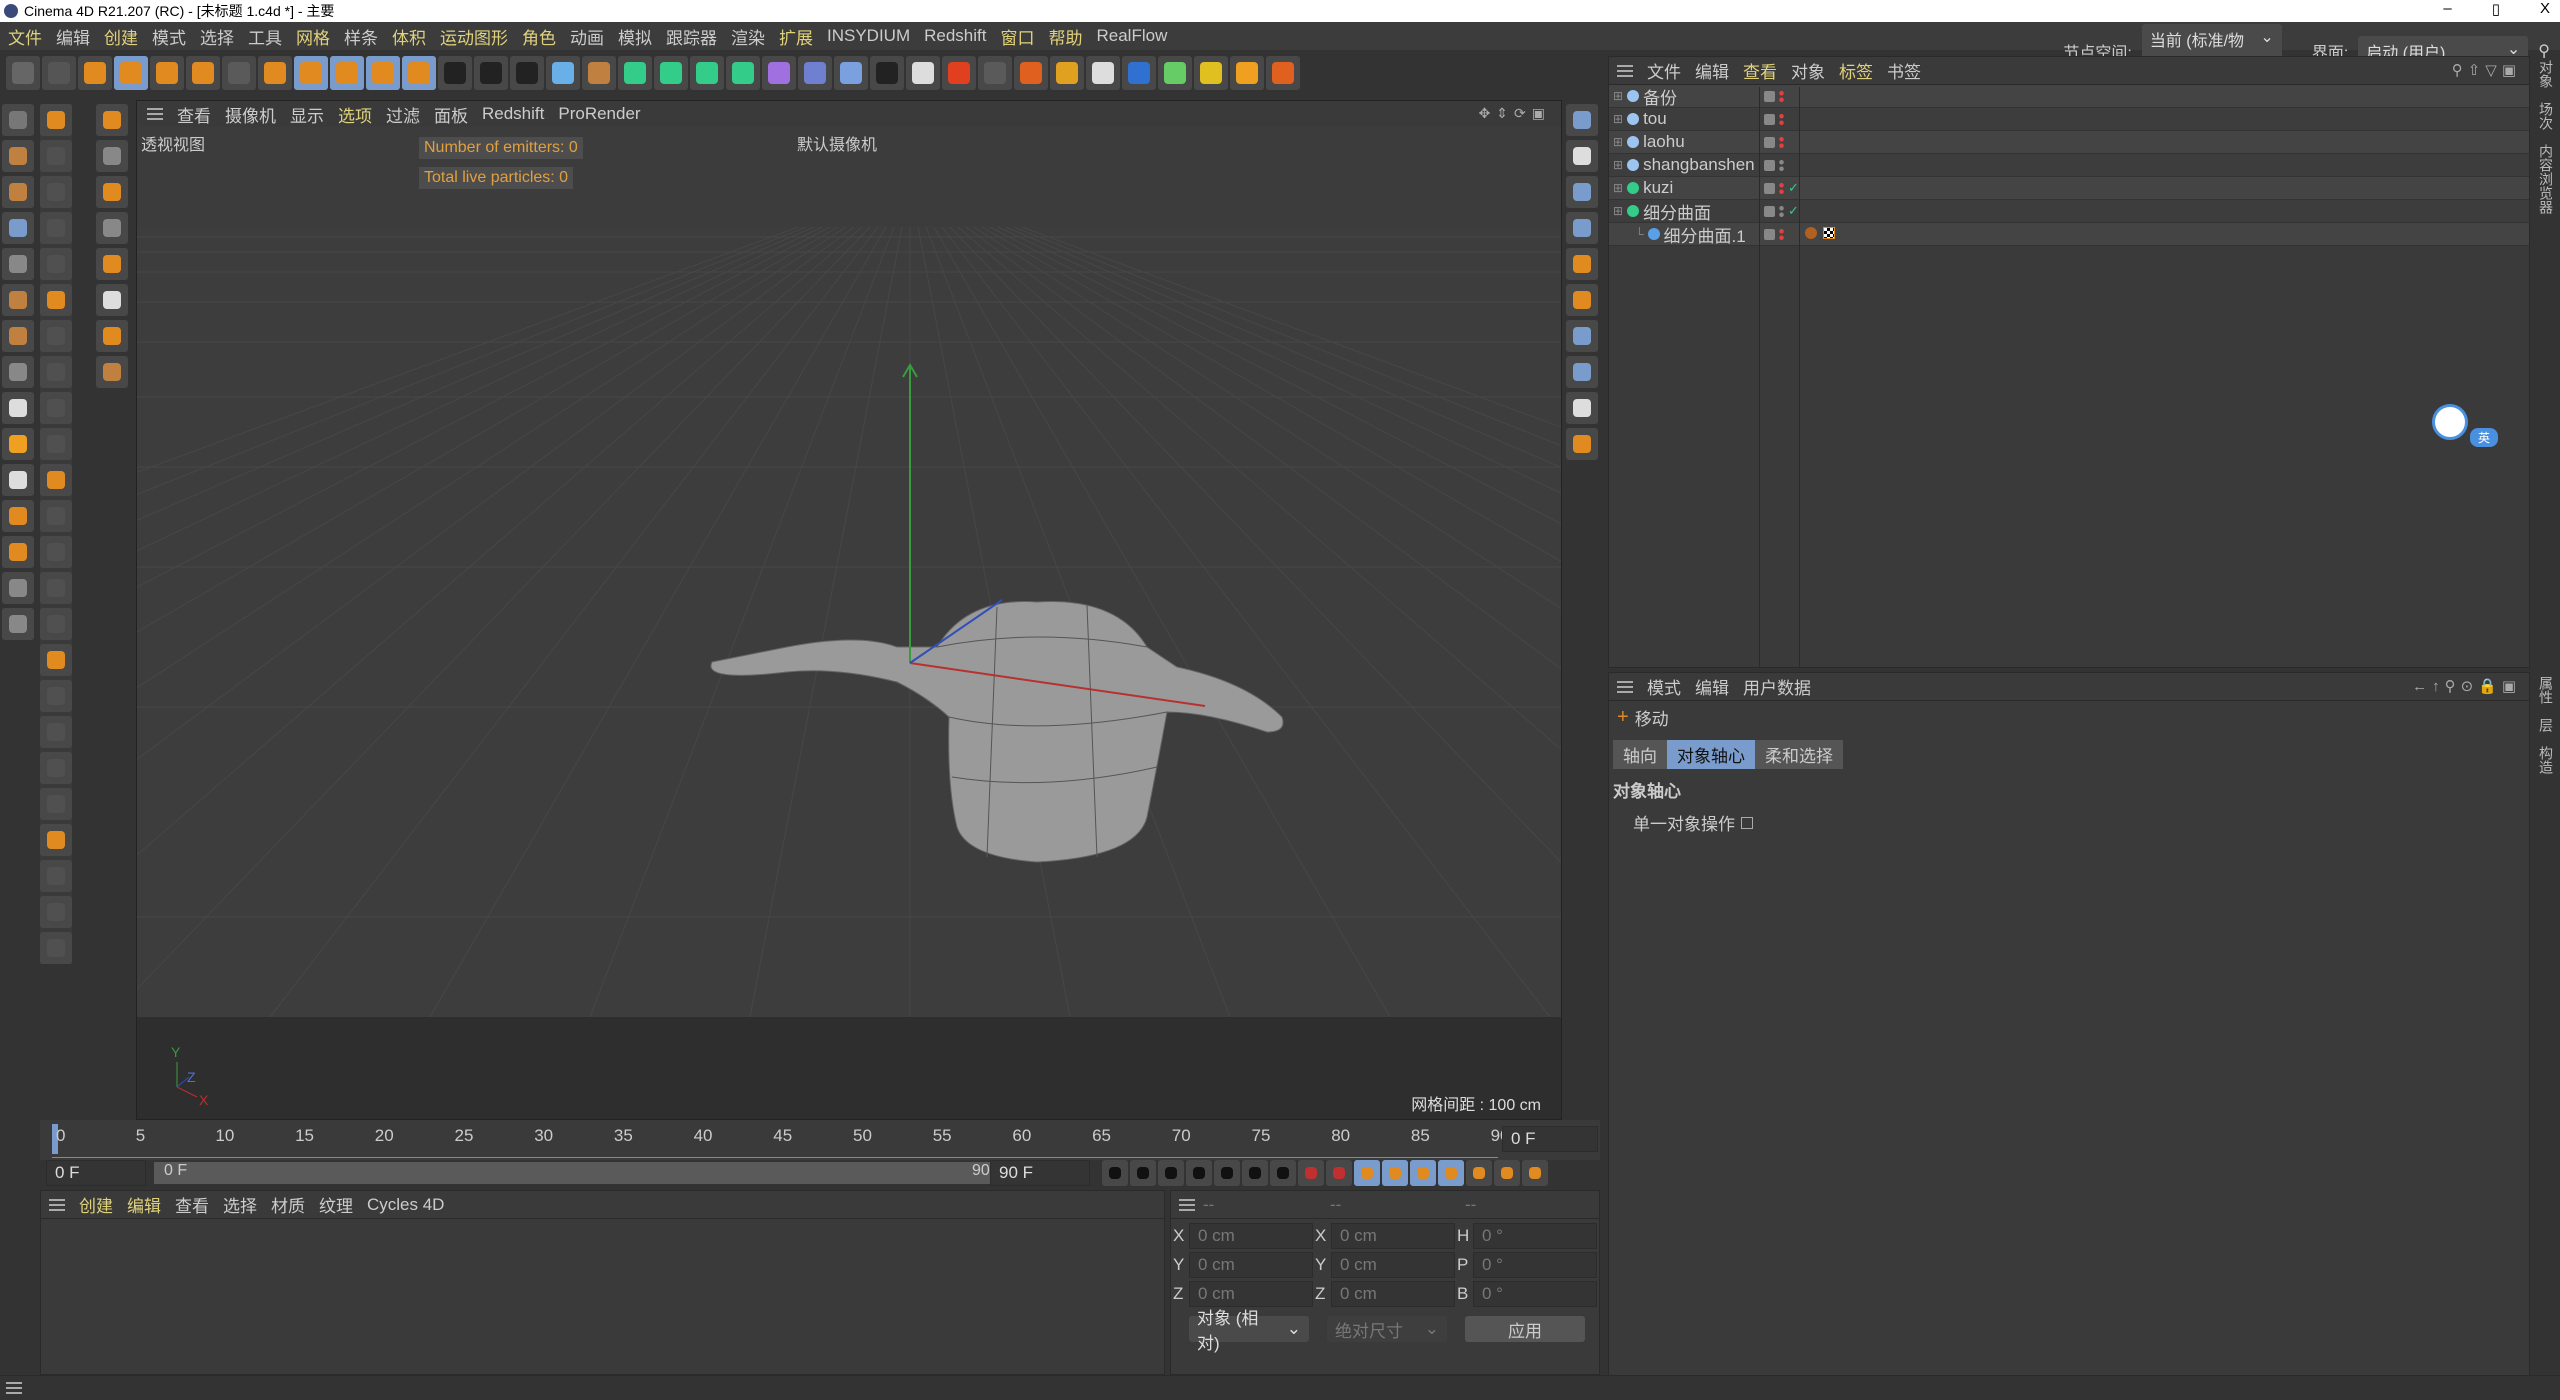 The height and width of the screenshot is (1400, 2560). What do you see at coordinates (1132, 36) in the screenshot?
I see `menu-item-20: RealFlow` at bounding box center [1132, 36].